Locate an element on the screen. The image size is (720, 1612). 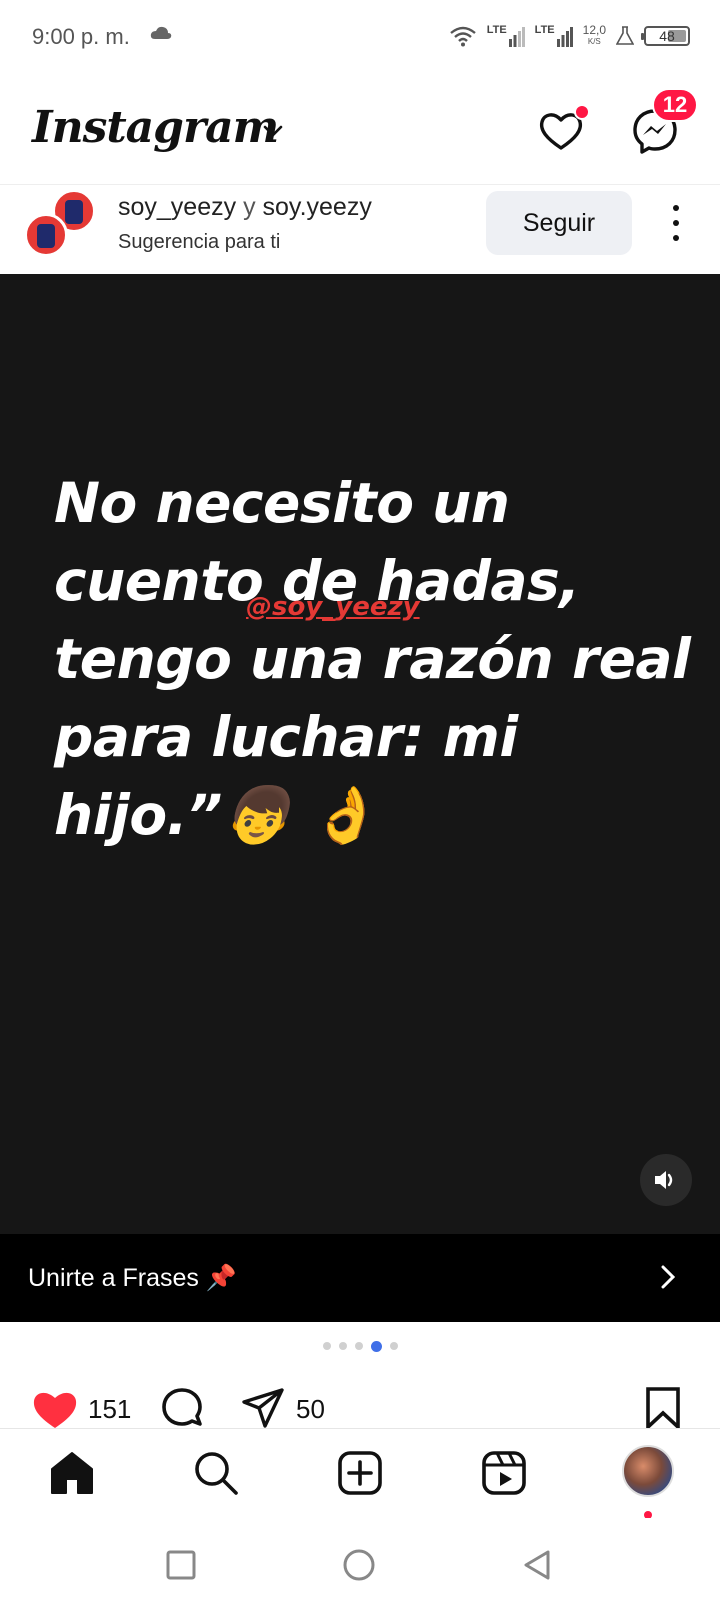
battery-level: 48 is located at coordinates (667, 36).